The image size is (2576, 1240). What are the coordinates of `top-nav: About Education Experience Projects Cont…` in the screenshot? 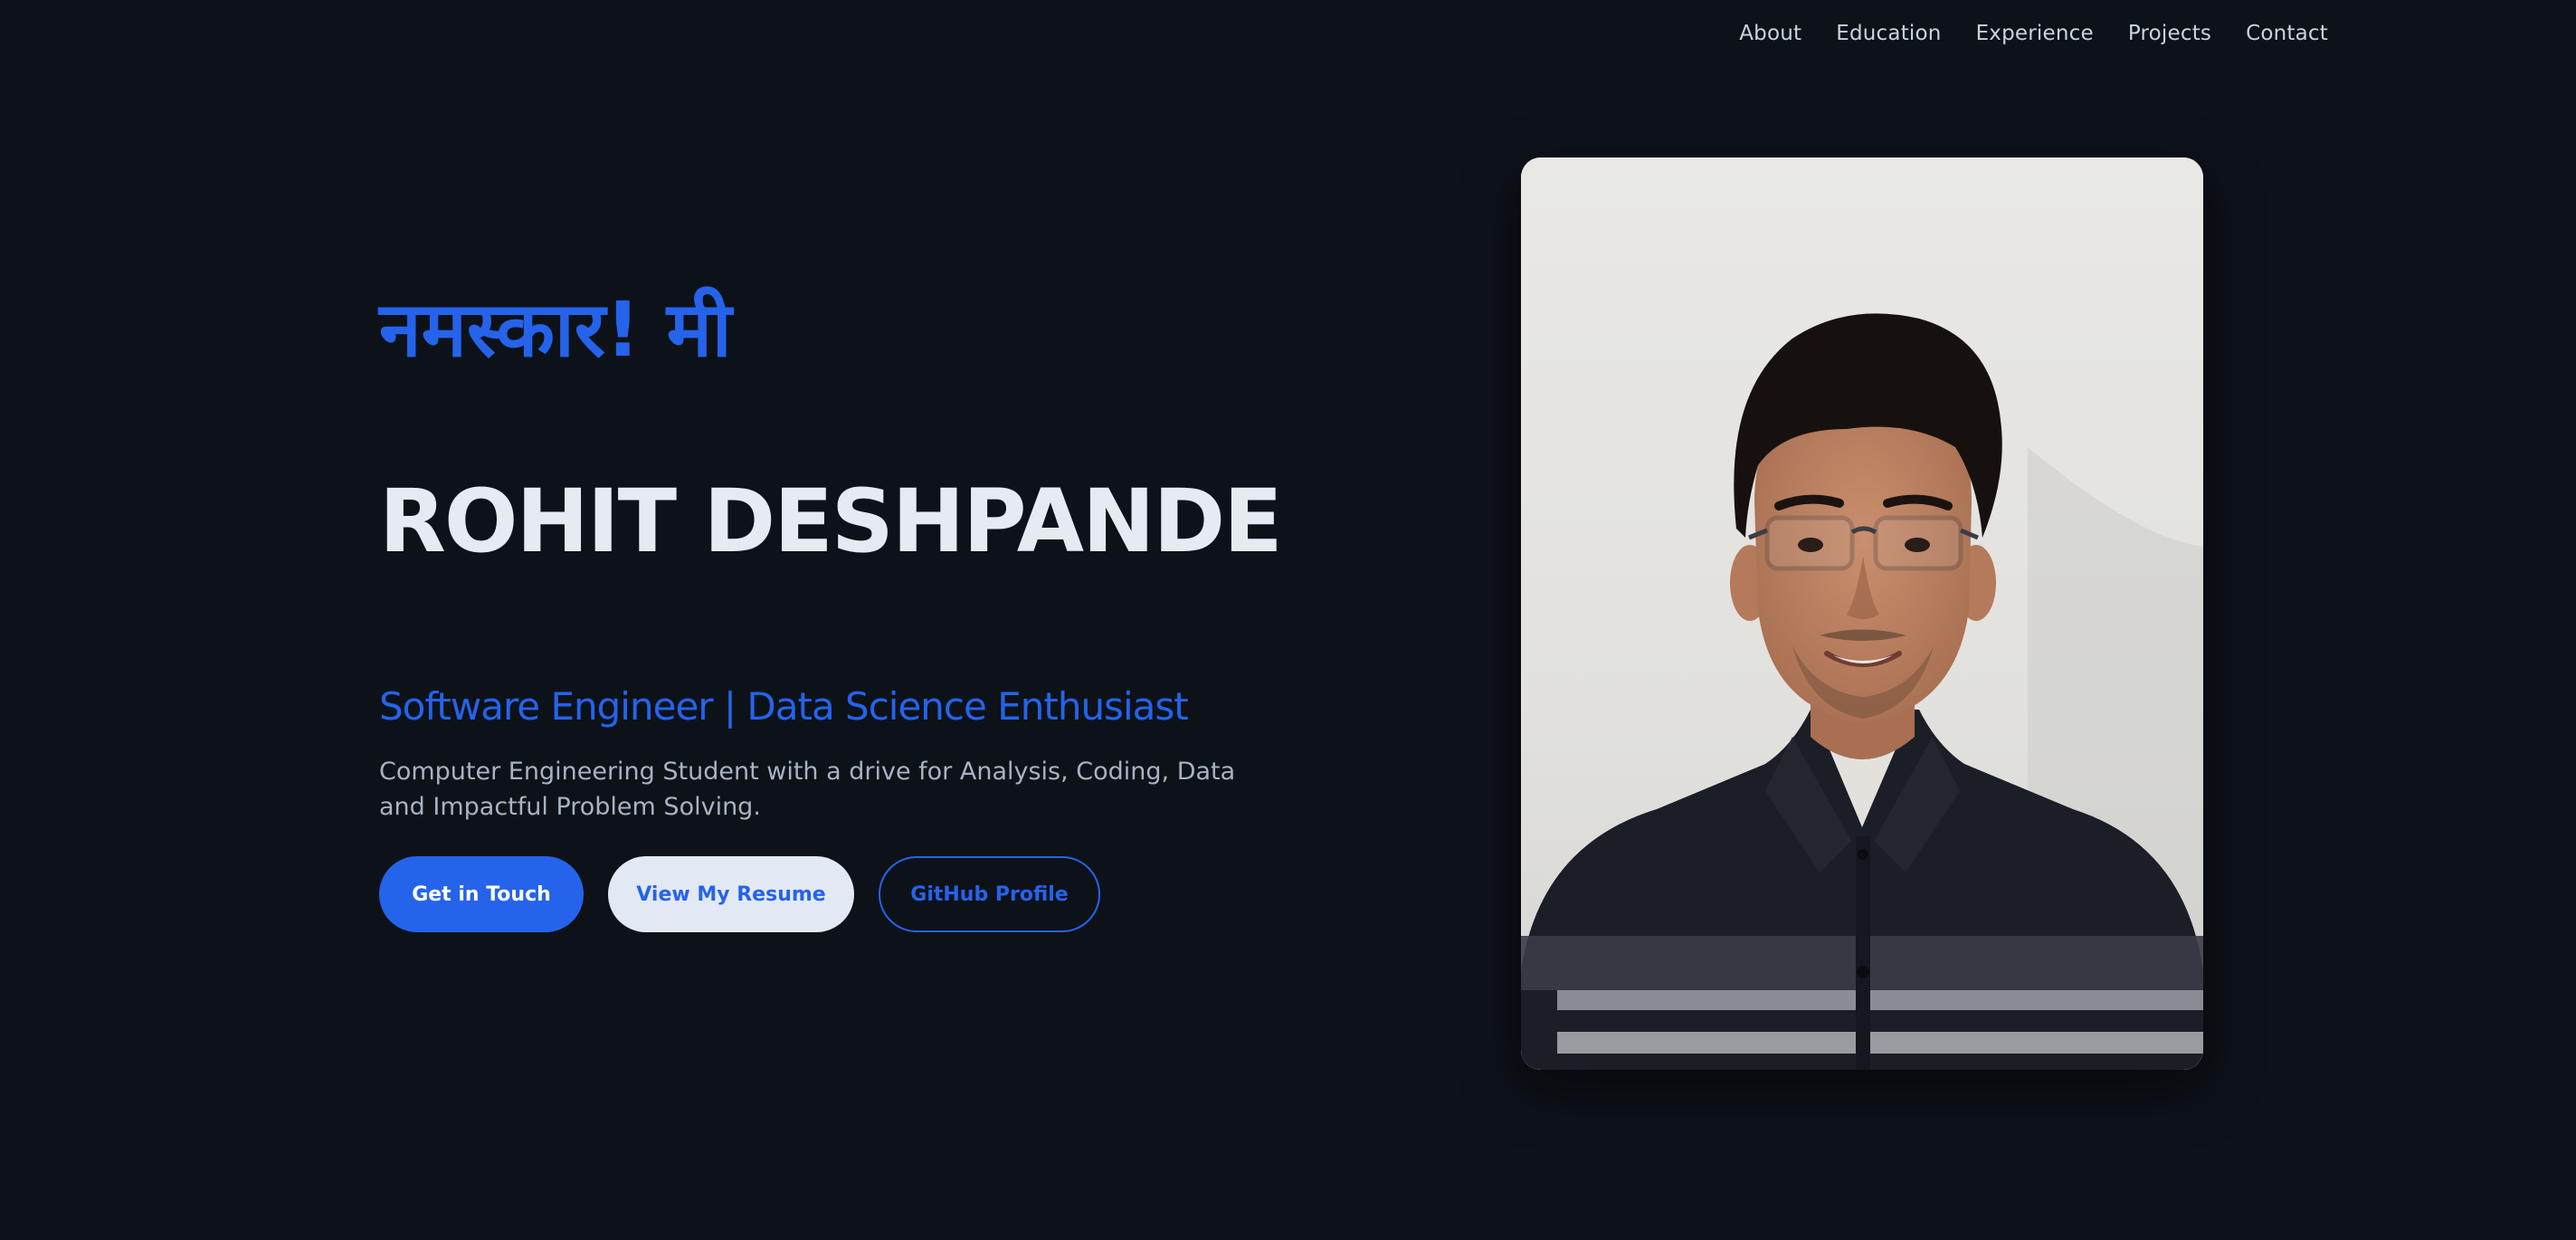 It's located at (2033, 33).